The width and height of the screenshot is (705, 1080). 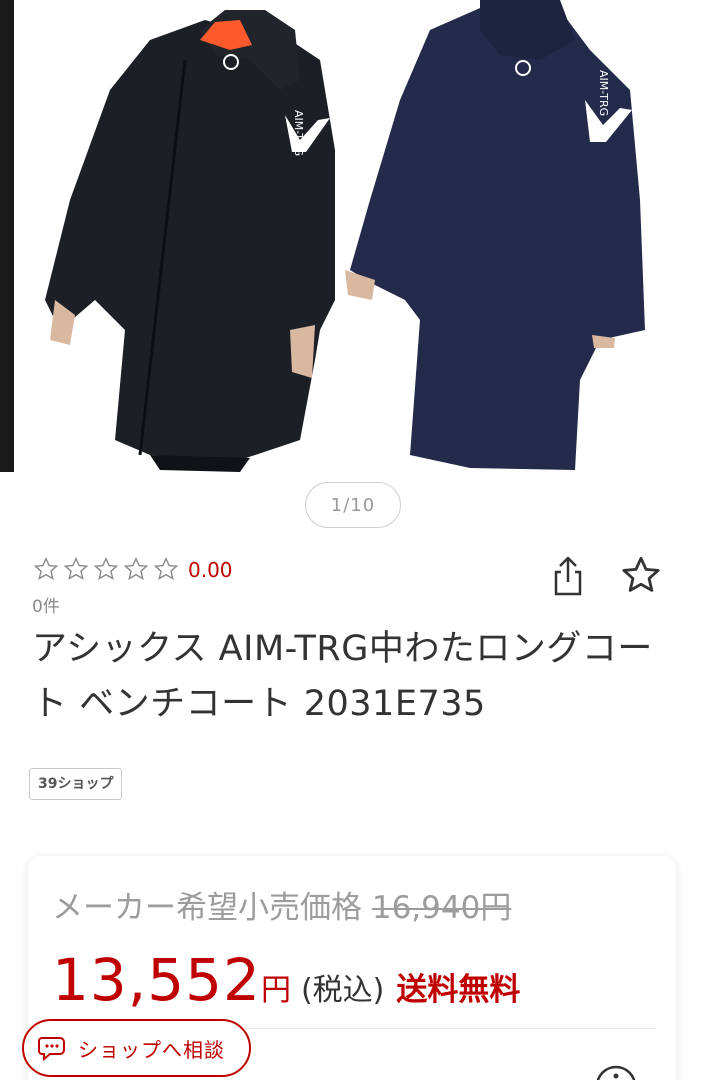 I want to click on product-title: アシックス AIM-TRG中わたロングコート ベンチコート 2031E735, so click(x=342, y=676).